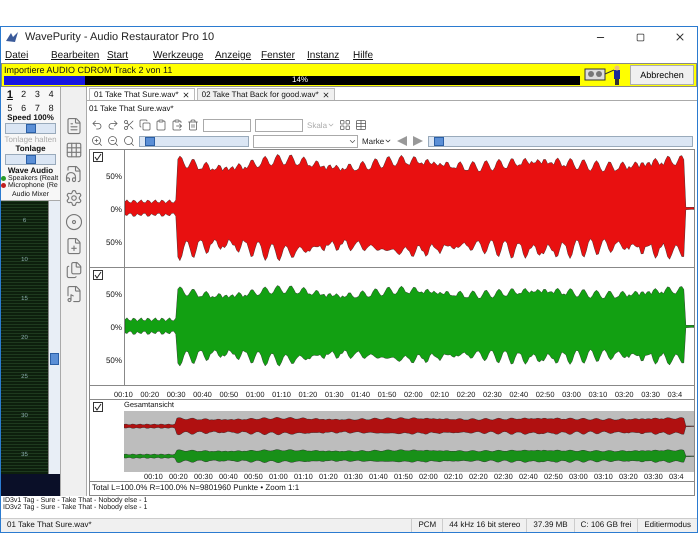 The image size is (700, 560). I want to click on trash-icon, so click(193, 125).